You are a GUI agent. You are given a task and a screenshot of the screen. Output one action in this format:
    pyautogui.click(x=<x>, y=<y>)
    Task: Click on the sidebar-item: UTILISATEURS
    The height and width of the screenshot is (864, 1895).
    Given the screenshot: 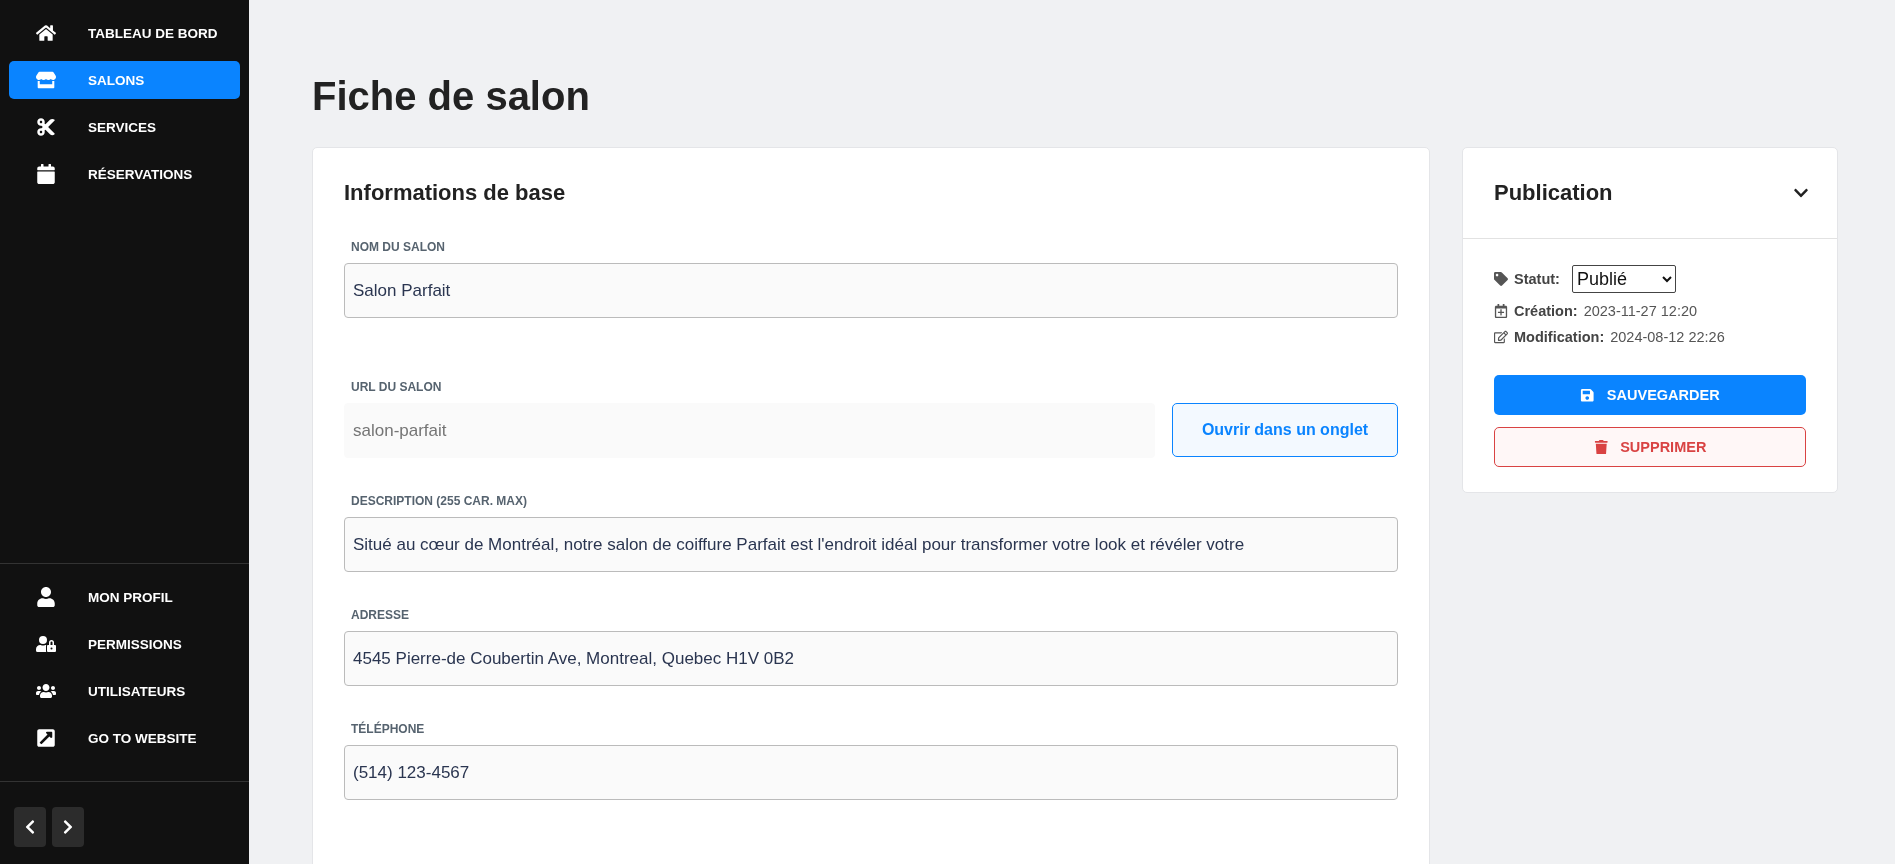 What is the action you would take?
    pyautogui.click(x=124, y=691)
    